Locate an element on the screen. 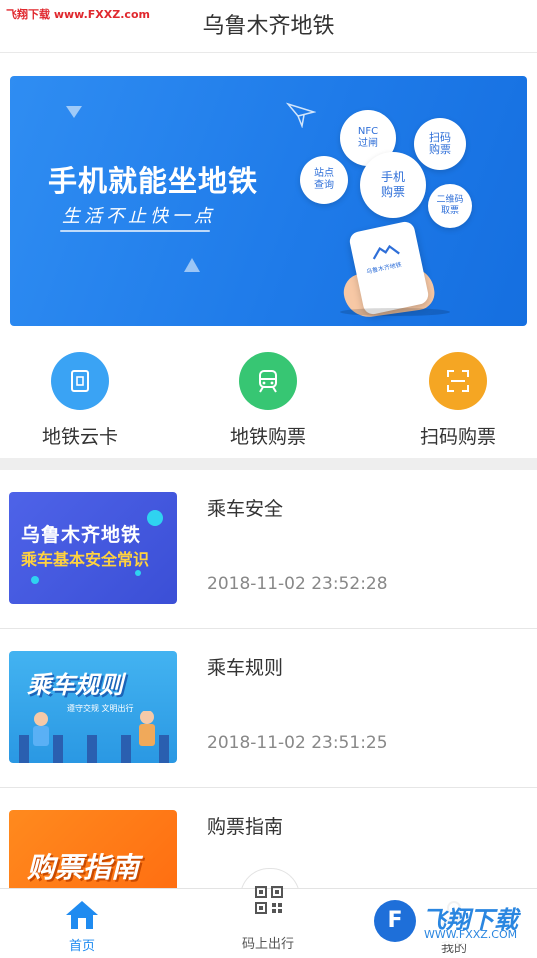 Image resolution: width=537 pixels, height=958 pixels. bubble-station: 站点 查询 is located at coordinates (324, 180).